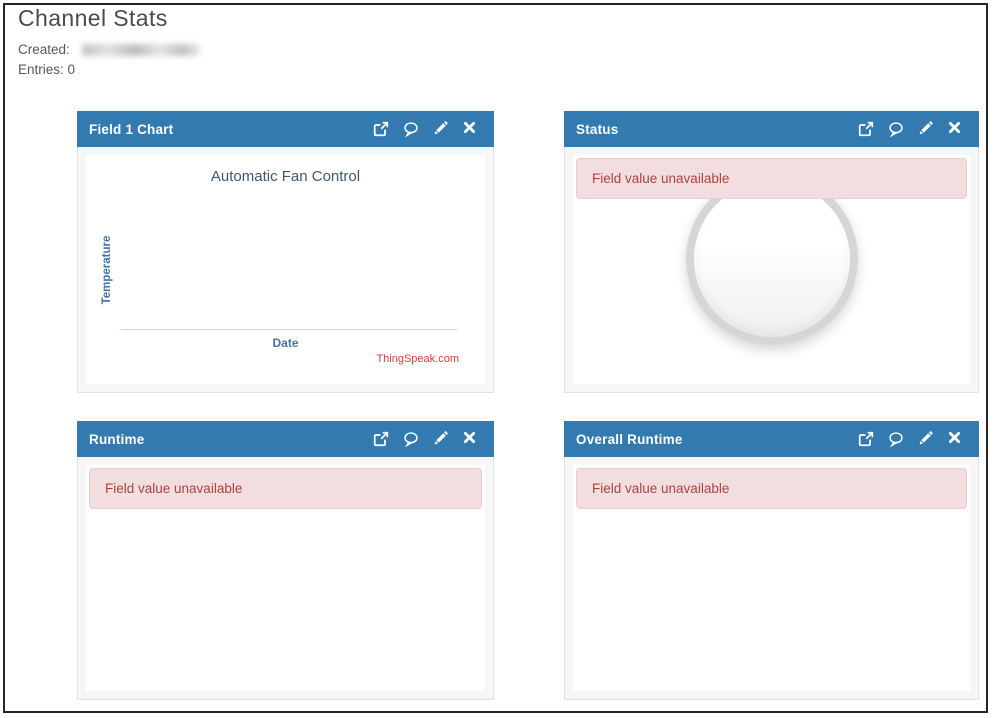 Image resolution: width=1004 pixels, height=718 pixels. Describe the element at coordinates (285, 343) in the screenshot. I see `chart-x-axis-label: Date` at that location.